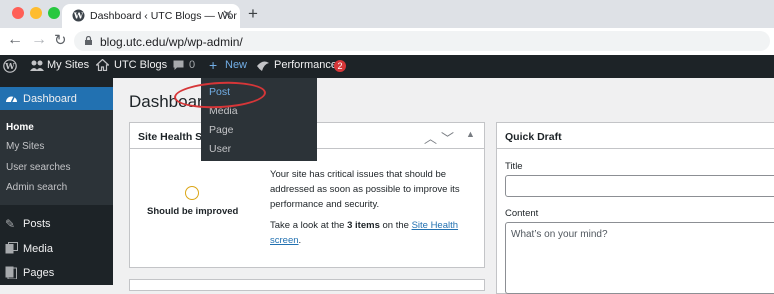  Describe the element at coordinates (470, 134) in the screenshot. I see `collapse-toggle-icon: ▲` at that location.